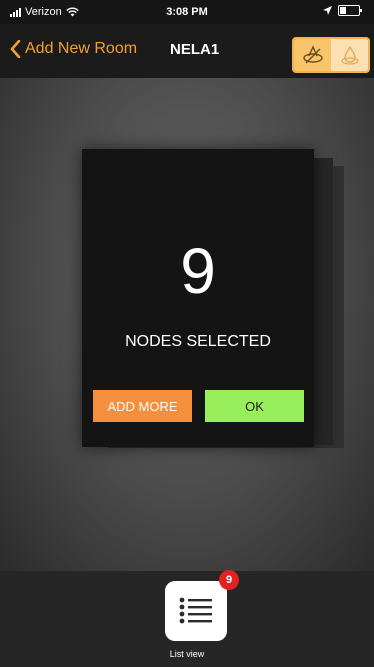 The image size is (374, 667). What do you see at coordinates (229, 580) in the screenshot?
I see `notification-badge: 9` at bounding box center [229, 580].